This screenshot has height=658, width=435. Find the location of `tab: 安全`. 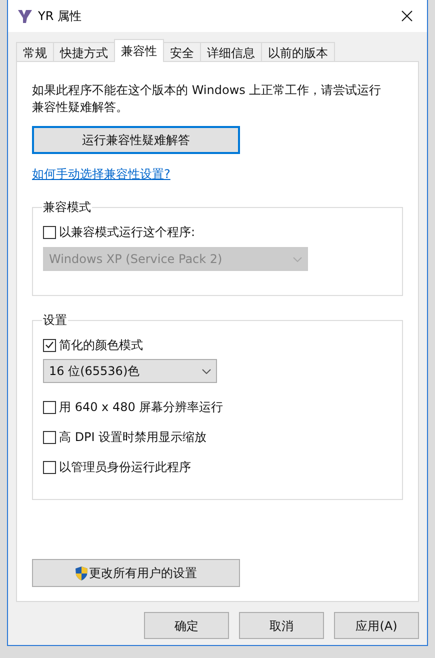

tab: 安全 is located at coordinates (182, 52).